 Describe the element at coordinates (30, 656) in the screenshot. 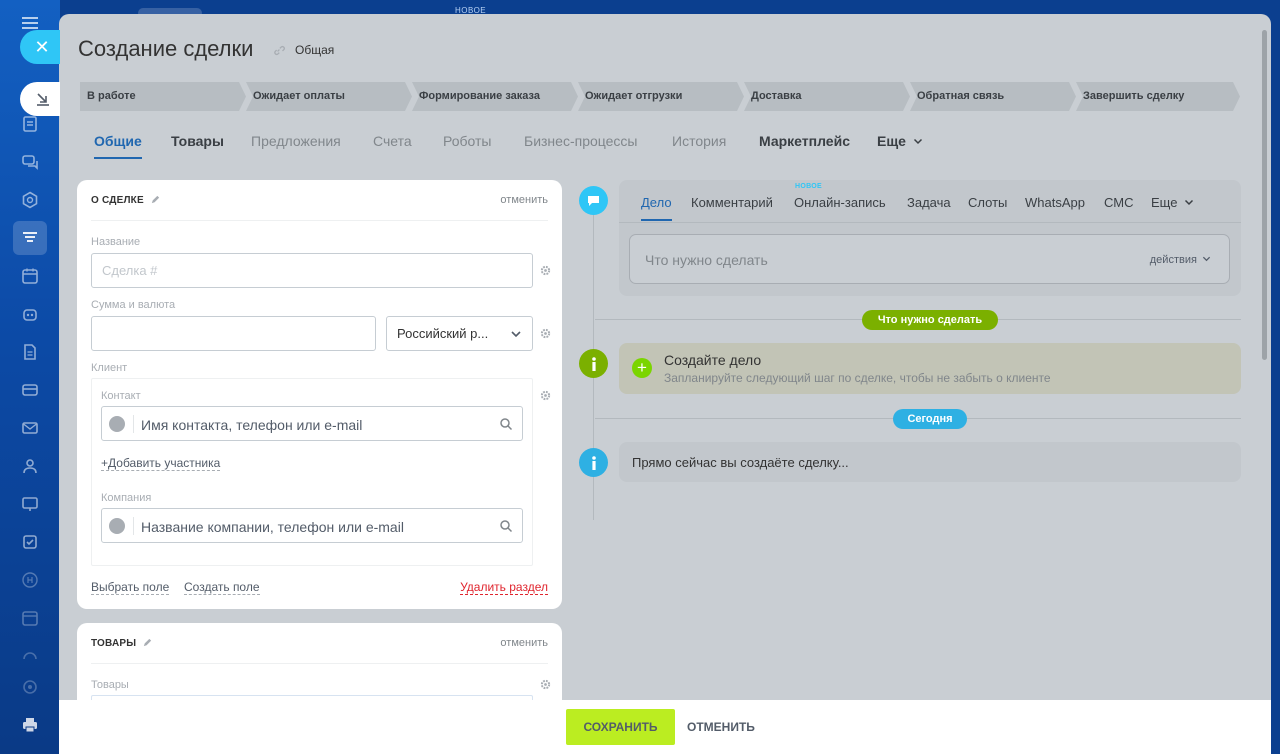

I see `arc-icon` at that location.